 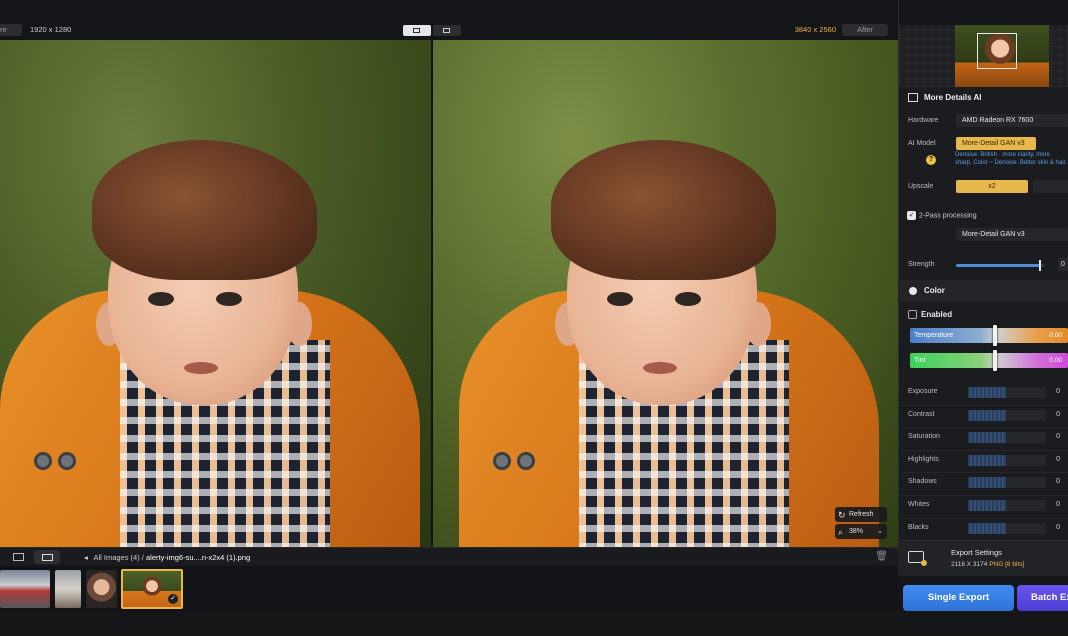 What do you see at coordinates (995, 335) in the screenshot?
I see `temperature-handle` at bounding box center [995, 335].